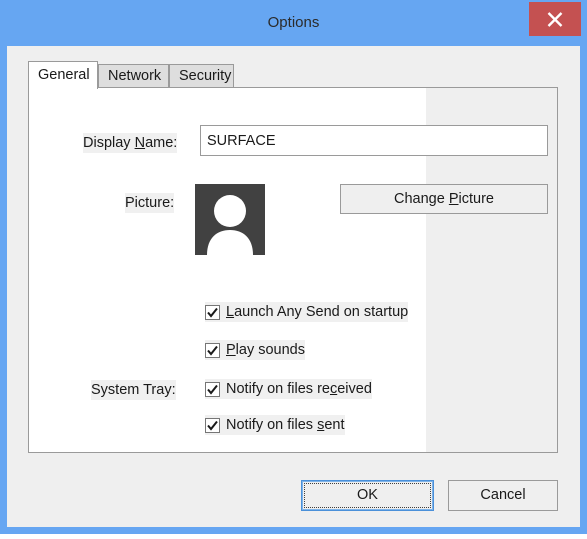  I want to click on cancel-button: Cancel, so click(503, 495).